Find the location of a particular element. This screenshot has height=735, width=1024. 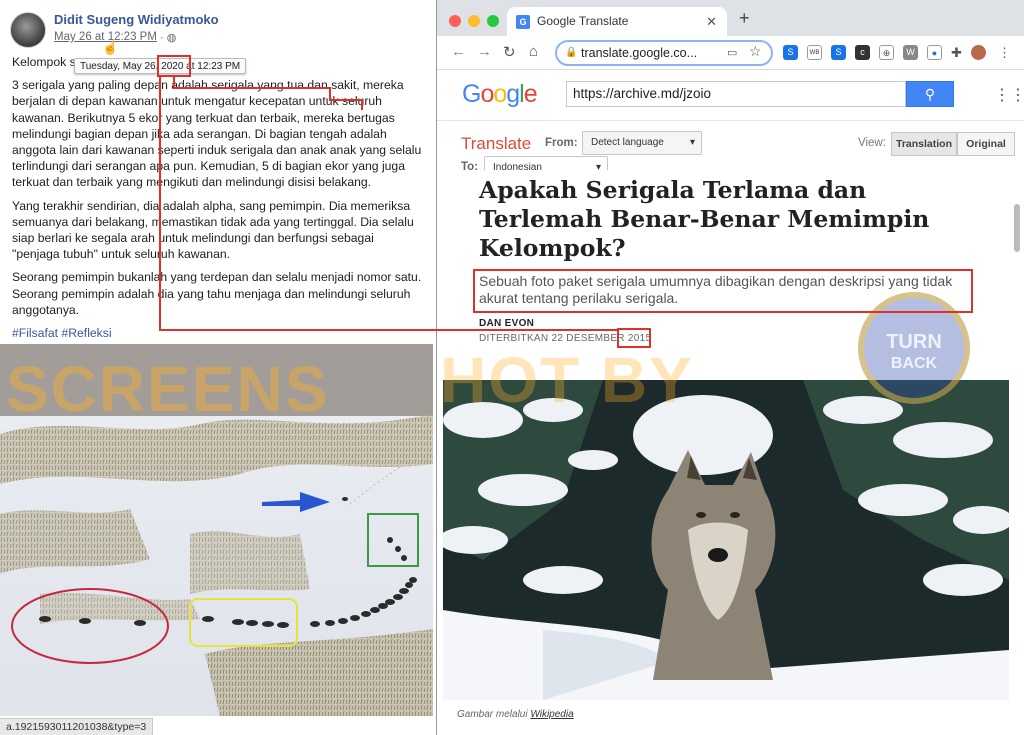

google-logo: Google is located at coordinates (500, 94).